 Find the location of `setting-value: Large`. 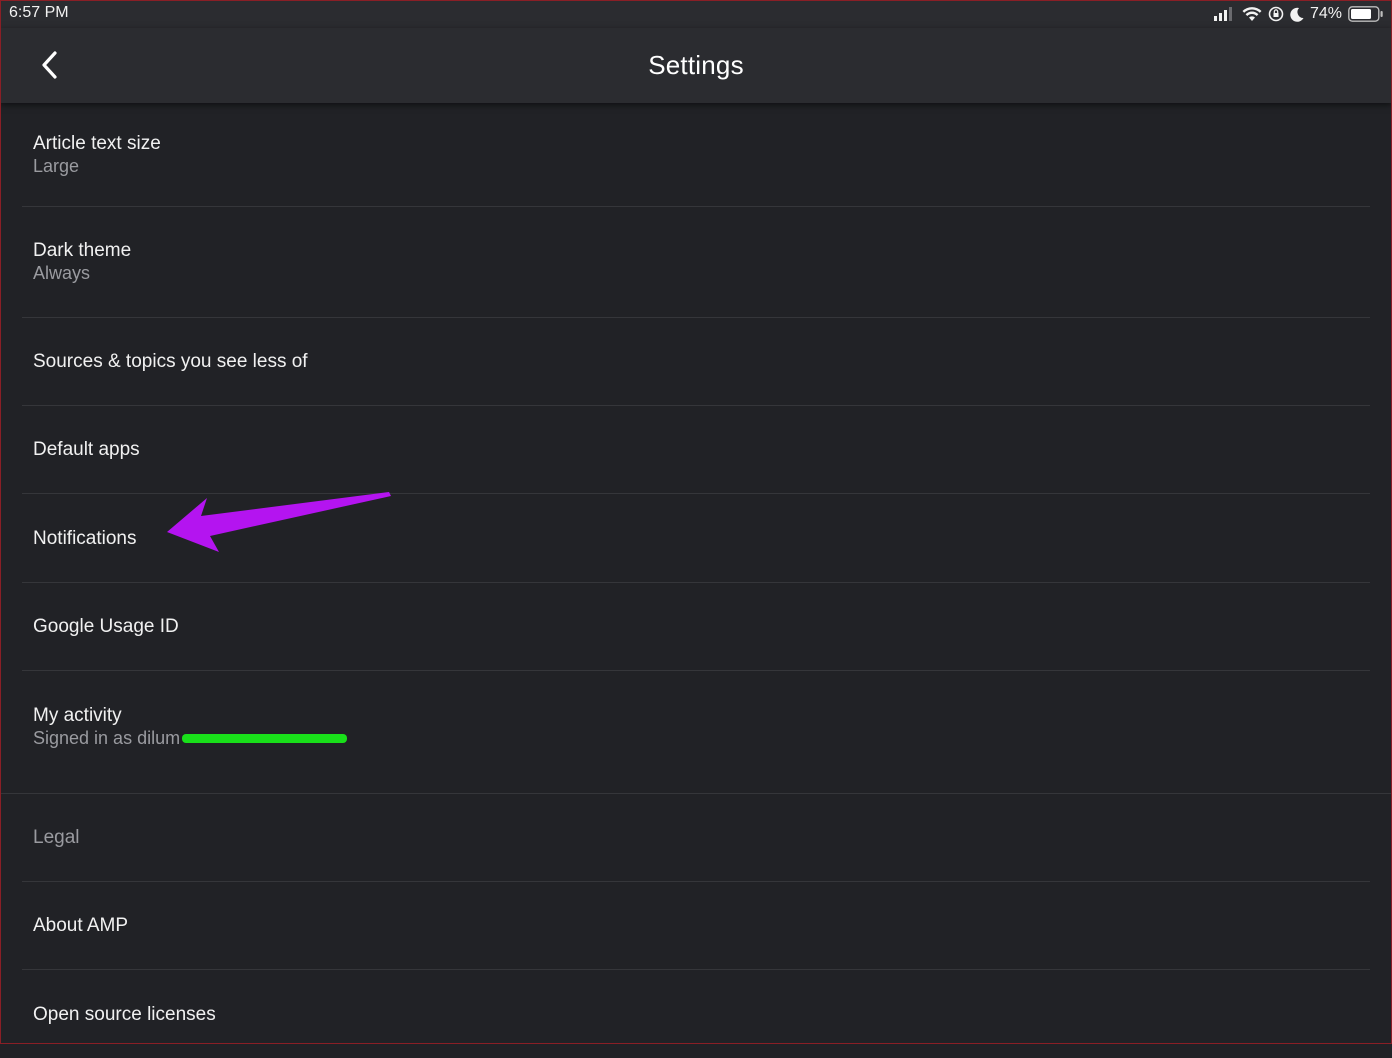

setting-value: Large is located at coordinates (56, 165).